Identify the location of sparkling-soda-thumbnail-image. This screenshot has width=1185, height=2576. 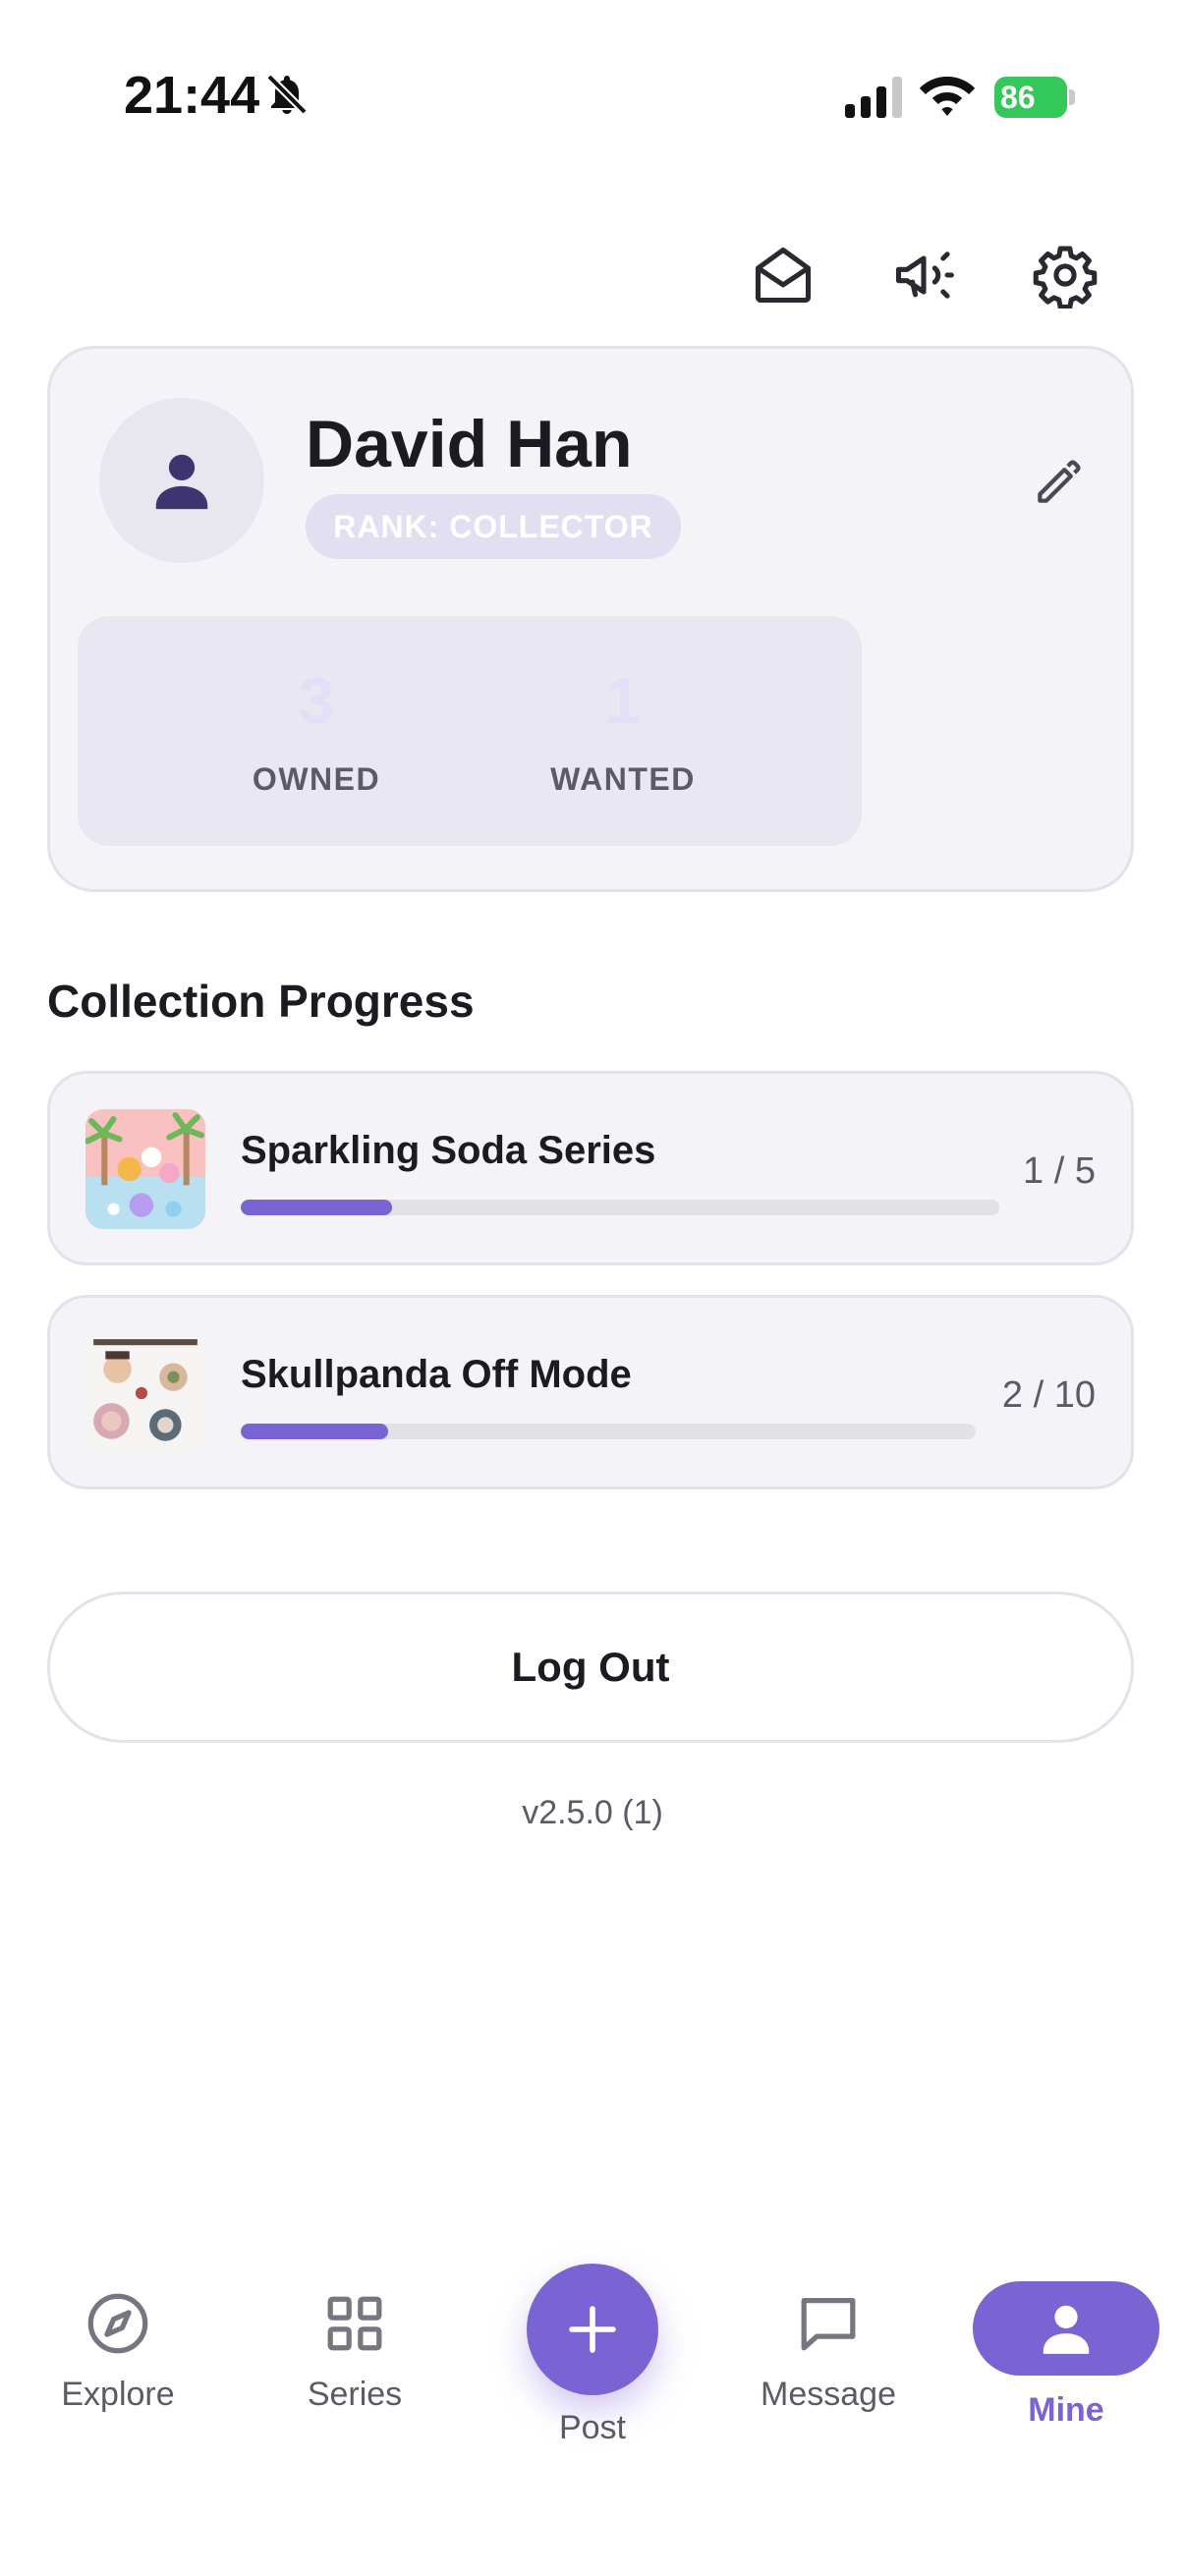
(145, 1169).